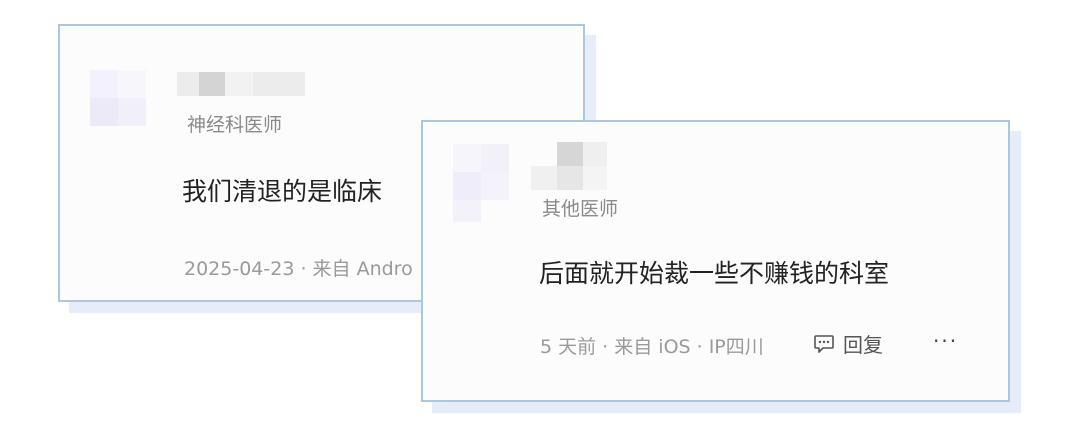 The width and height of the screenshot is (1080, 434). What do you see at coordinates (282, 191) in the screenshot?
I see `comment-text: 我们清退的是临床` at bounding box center [282, 191].